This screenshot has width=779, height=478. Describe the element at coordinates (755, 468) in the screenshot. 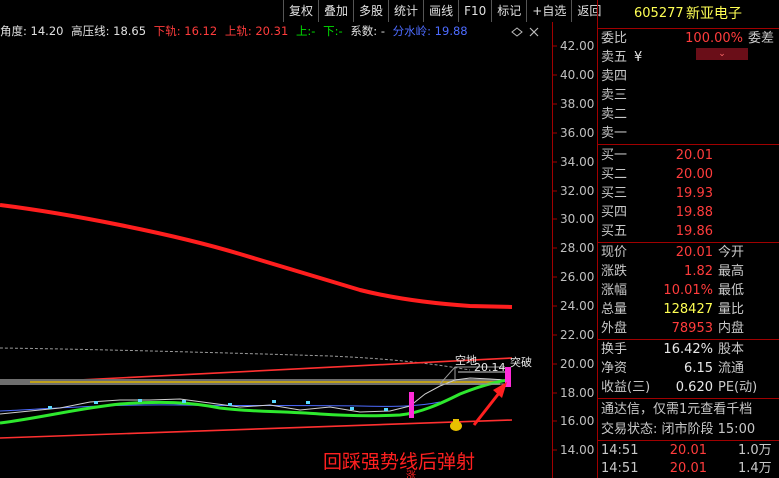

I see `tick-volume: 1.4万` at that location.